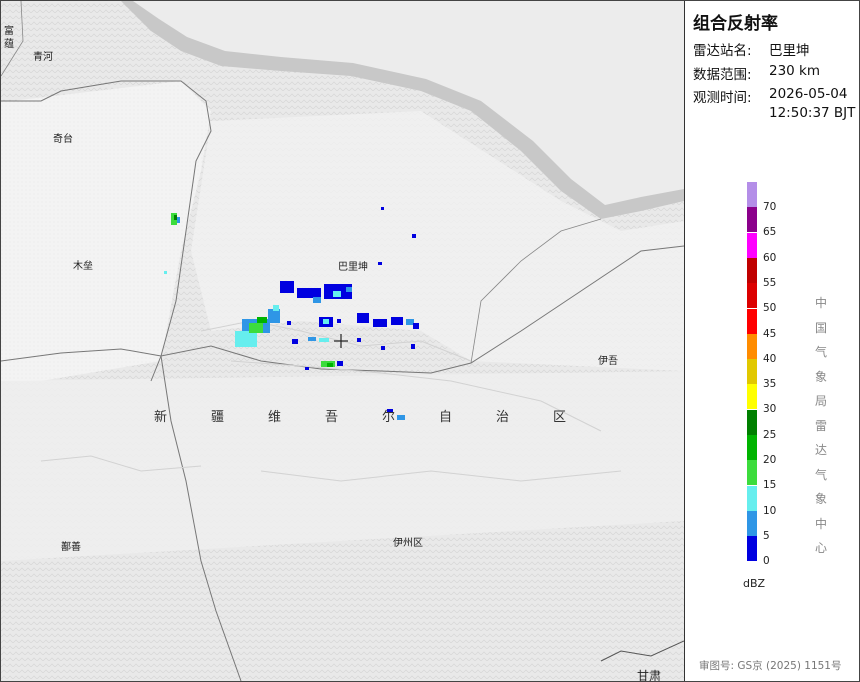 This screenshot has height=682, width=860. I want to click on station-row: 雷达站名: 巴里坤, so click(751, 49).